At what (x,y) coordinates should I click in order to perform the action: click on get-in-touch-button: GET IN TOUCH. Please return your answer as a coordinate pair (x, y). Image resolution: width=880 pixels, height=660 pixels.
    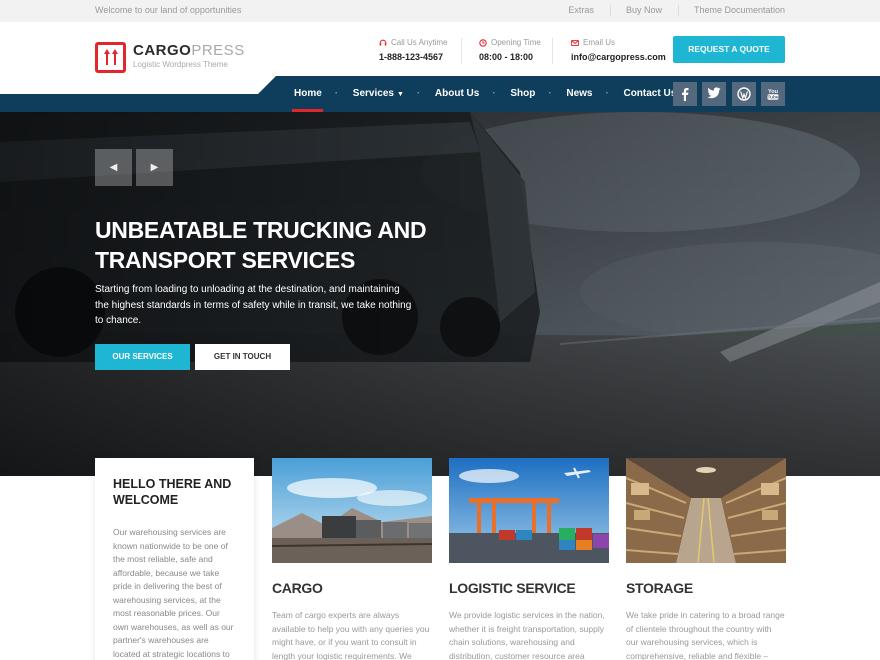
    Looking at the image, I should click on (242, 357).